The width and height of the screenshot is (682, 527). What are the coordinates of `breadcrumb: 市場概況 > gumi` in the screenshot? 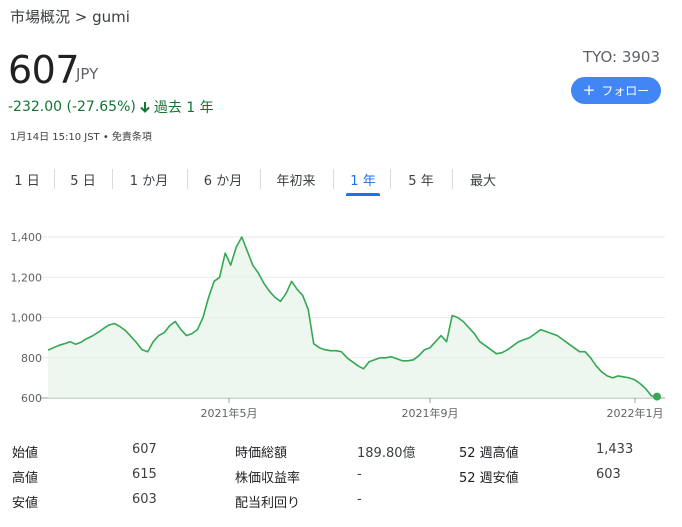 It's located at (70, 16).